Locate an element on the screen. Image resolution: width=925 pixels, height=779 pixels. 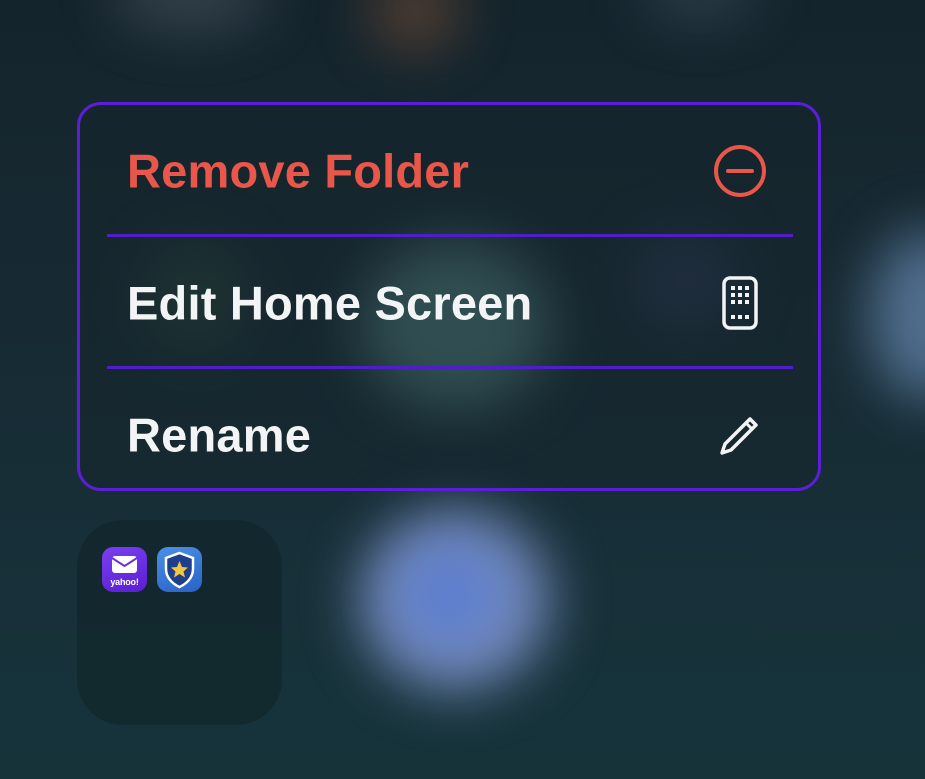
remove-folder-label: Remove Folder is located at coordinates (298, 170).